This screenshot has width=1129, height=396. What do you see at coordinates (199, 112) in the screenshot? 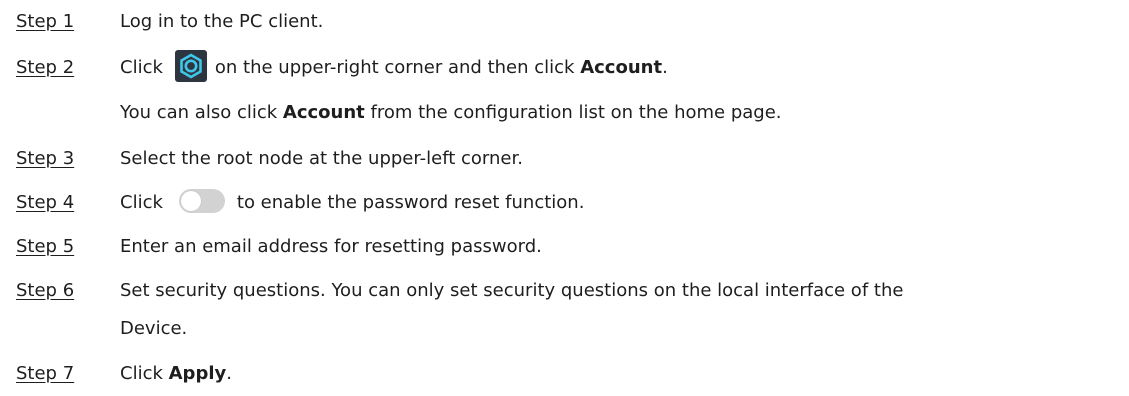
I see `continuation-prefix: You can also click` at bounding box center [199, 112].